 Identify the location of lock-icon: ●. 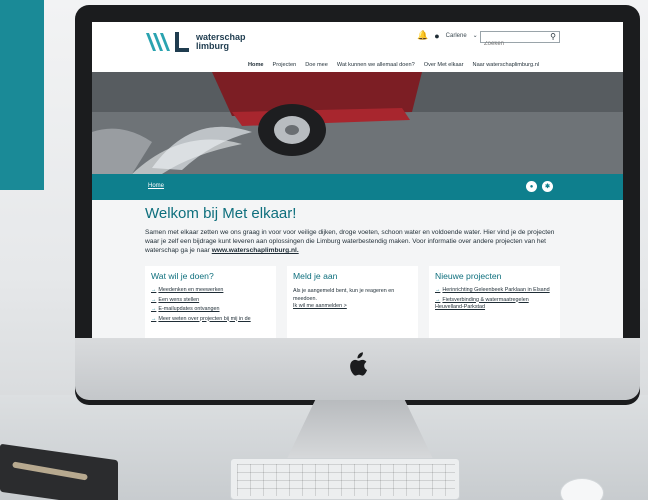
(531, 186).